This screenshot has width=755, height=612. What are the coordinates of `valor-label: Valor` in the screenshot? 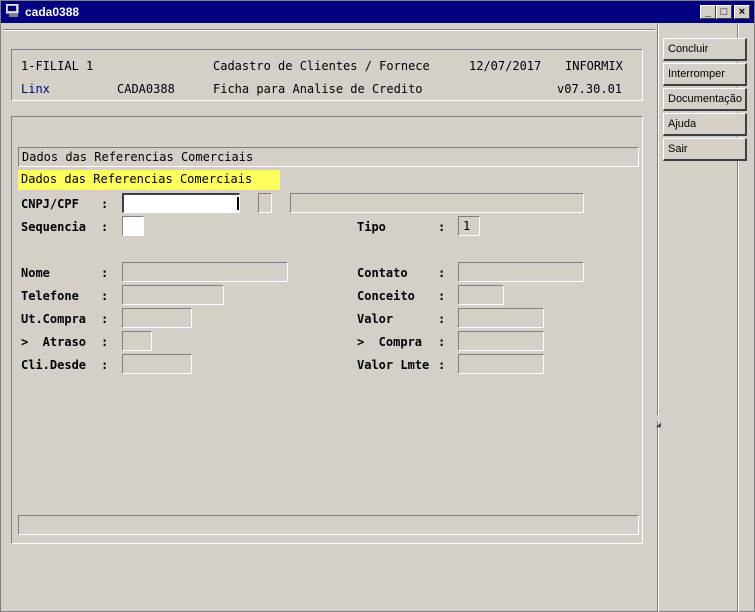 It's located at (375, 319).